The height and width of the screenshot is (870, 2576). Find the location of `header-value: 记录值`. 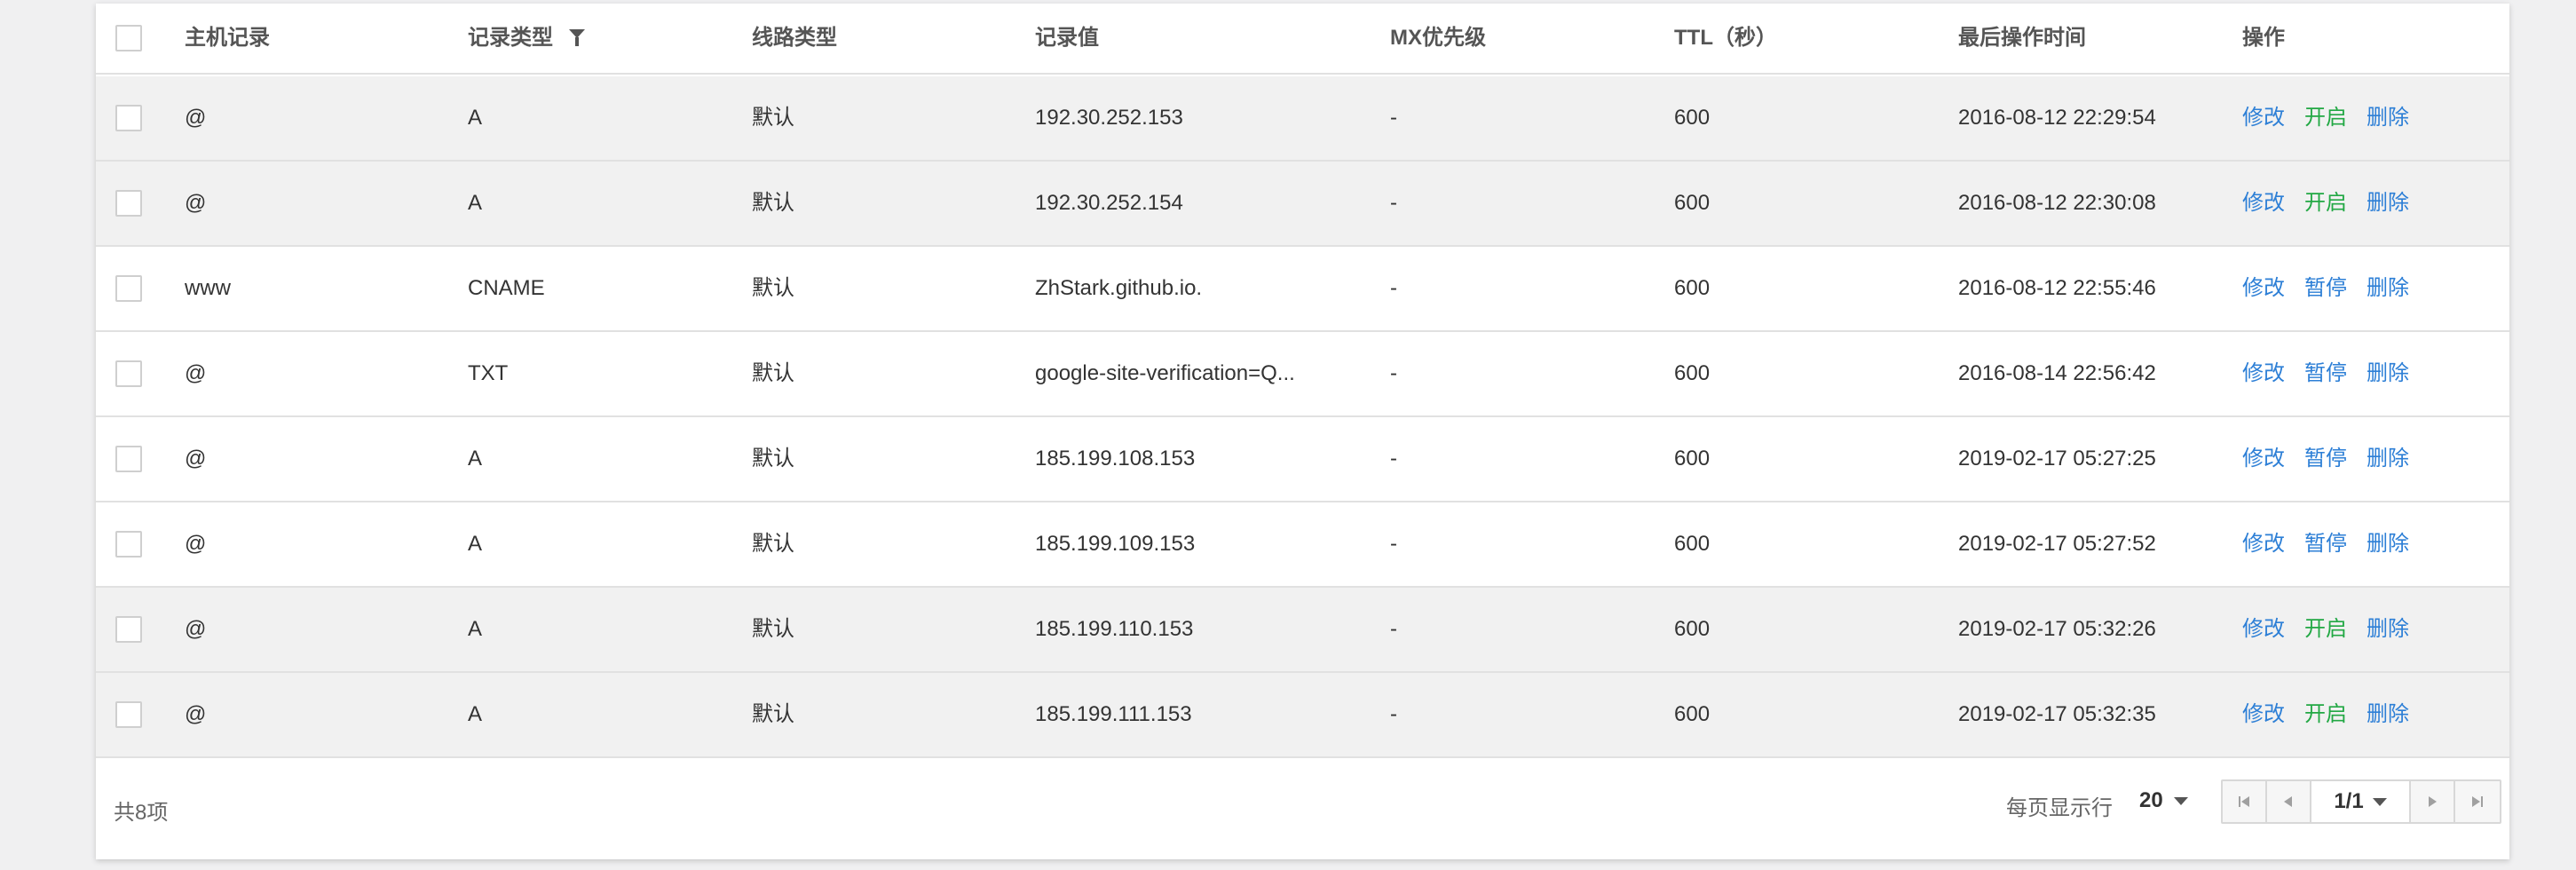

header-value: 记录值 is located at coordinates (1067, 38).